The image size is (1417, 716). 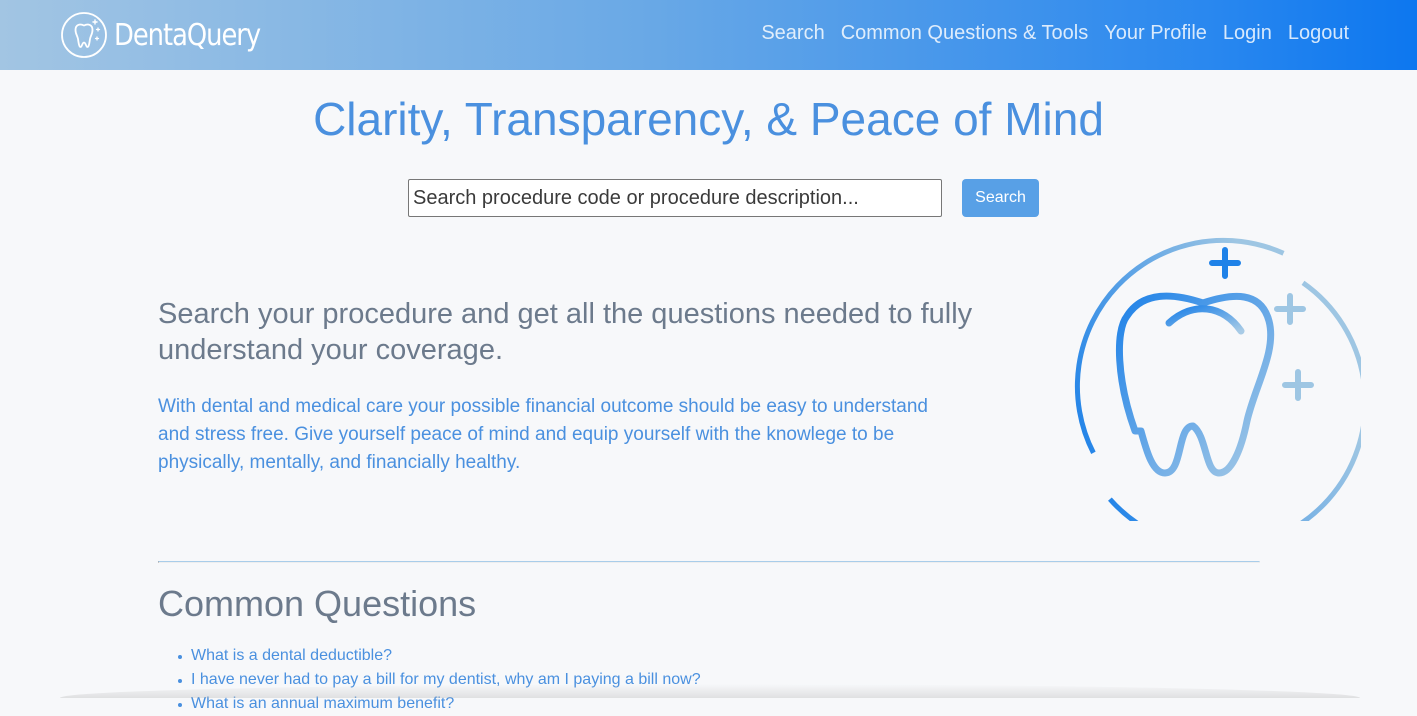 What do you see at coordinates (1217, 379) in the screenshot?
I see `tooth-plus-icon` at bounding box center [1217, 379].